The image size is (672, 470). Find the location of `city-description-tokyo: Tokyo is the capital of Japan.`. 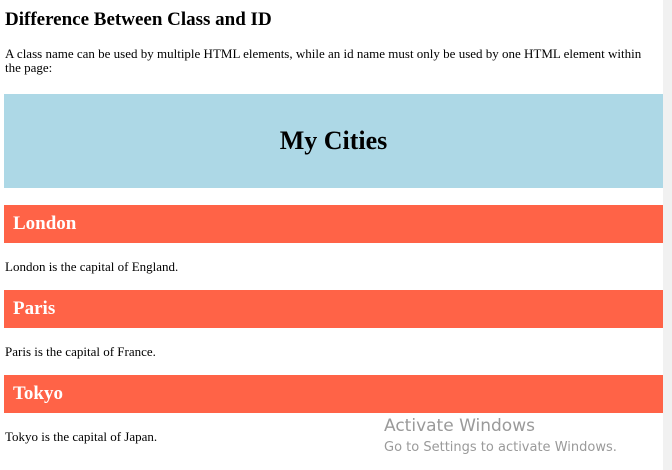

city-description-tokyo: Tokyo is the capital of Japan. is located at coordinates (81, 436).